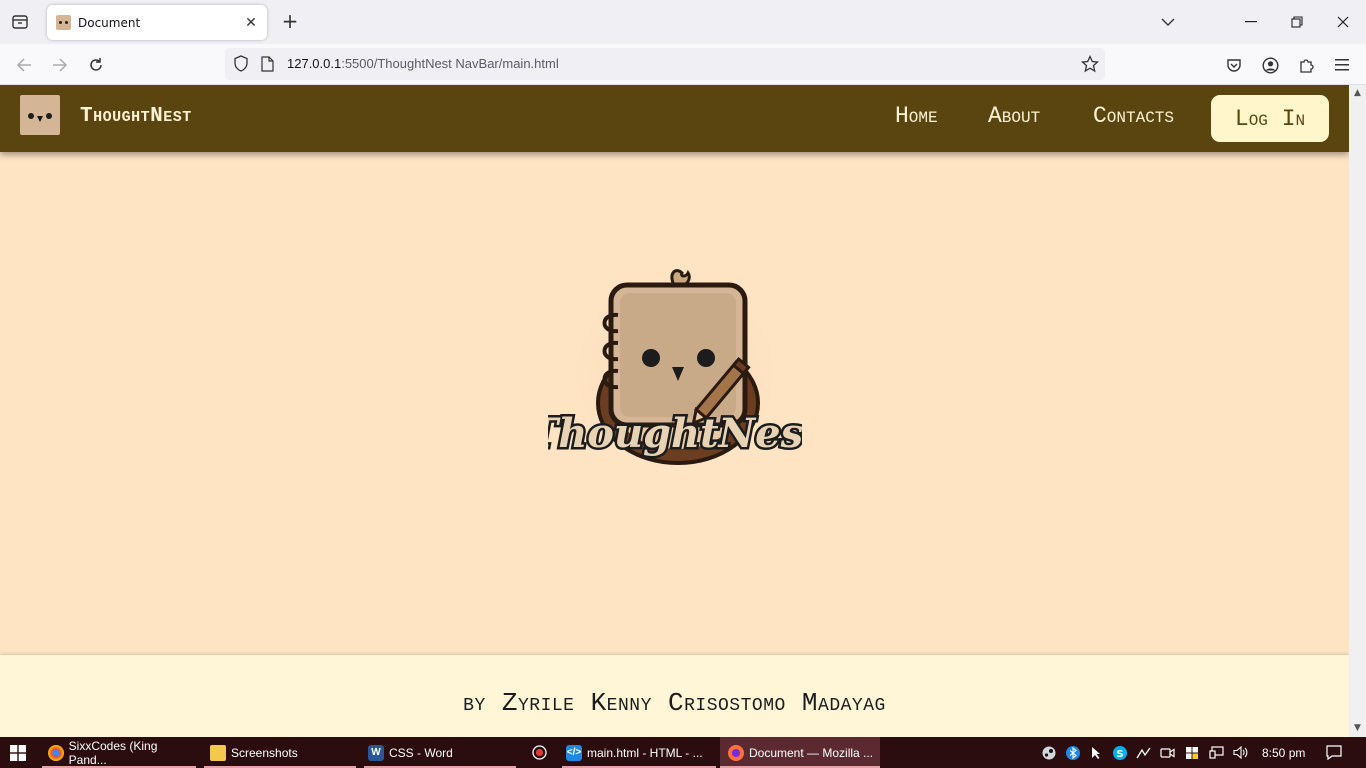  Describe the element at coordinates (1191, 752) in the screenshot. I see `security-icon` at that location.